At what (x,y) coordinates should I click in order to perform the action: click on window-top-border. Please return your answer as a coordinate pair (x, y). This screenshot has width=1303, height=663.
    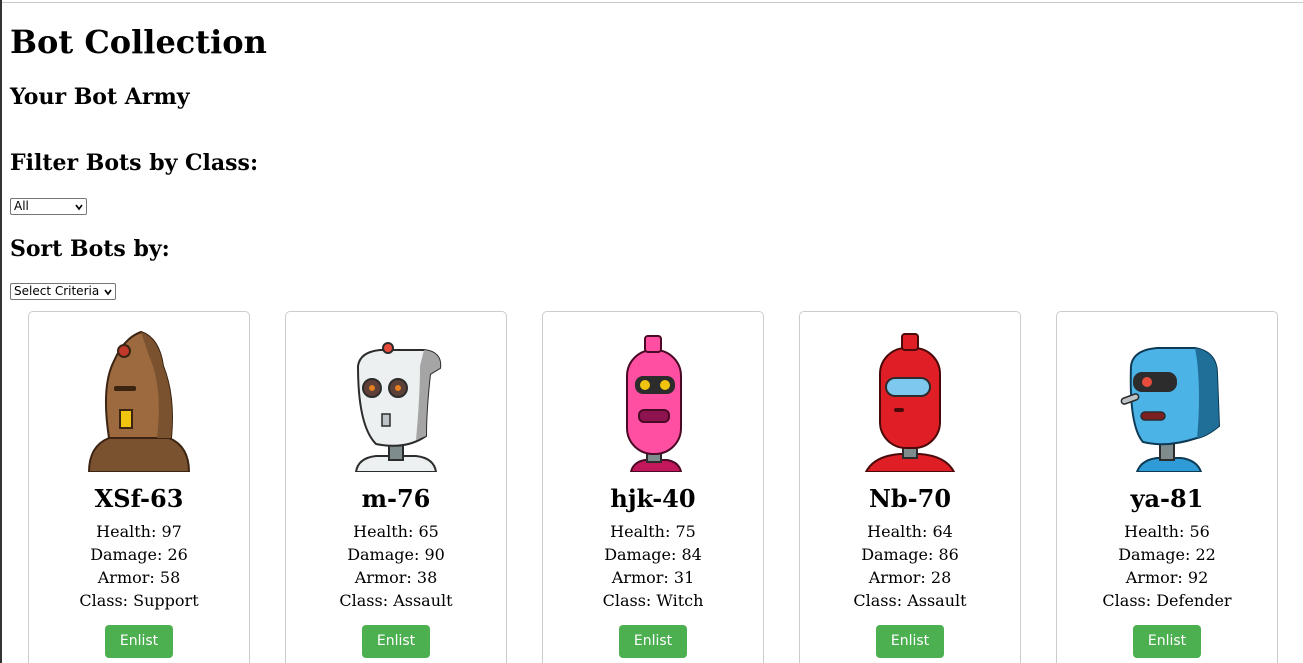
    Looking at the image, I should click on (651, 2).